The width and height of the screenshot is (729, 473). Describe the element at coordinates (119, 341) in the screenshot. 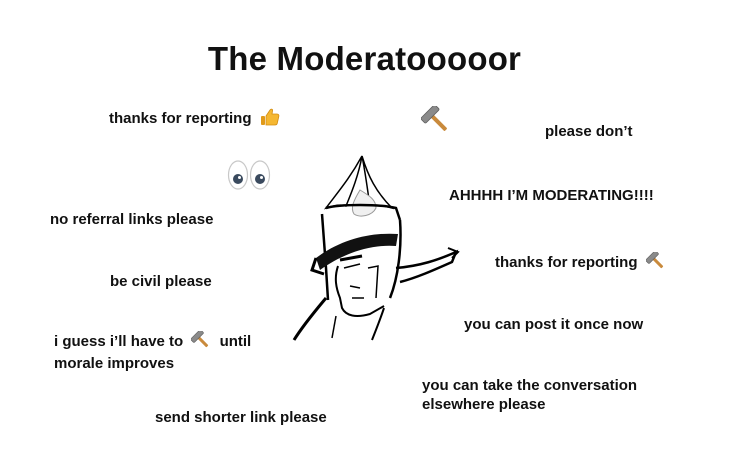

I see `phrase-text: i guess i’ll have to` at that location.